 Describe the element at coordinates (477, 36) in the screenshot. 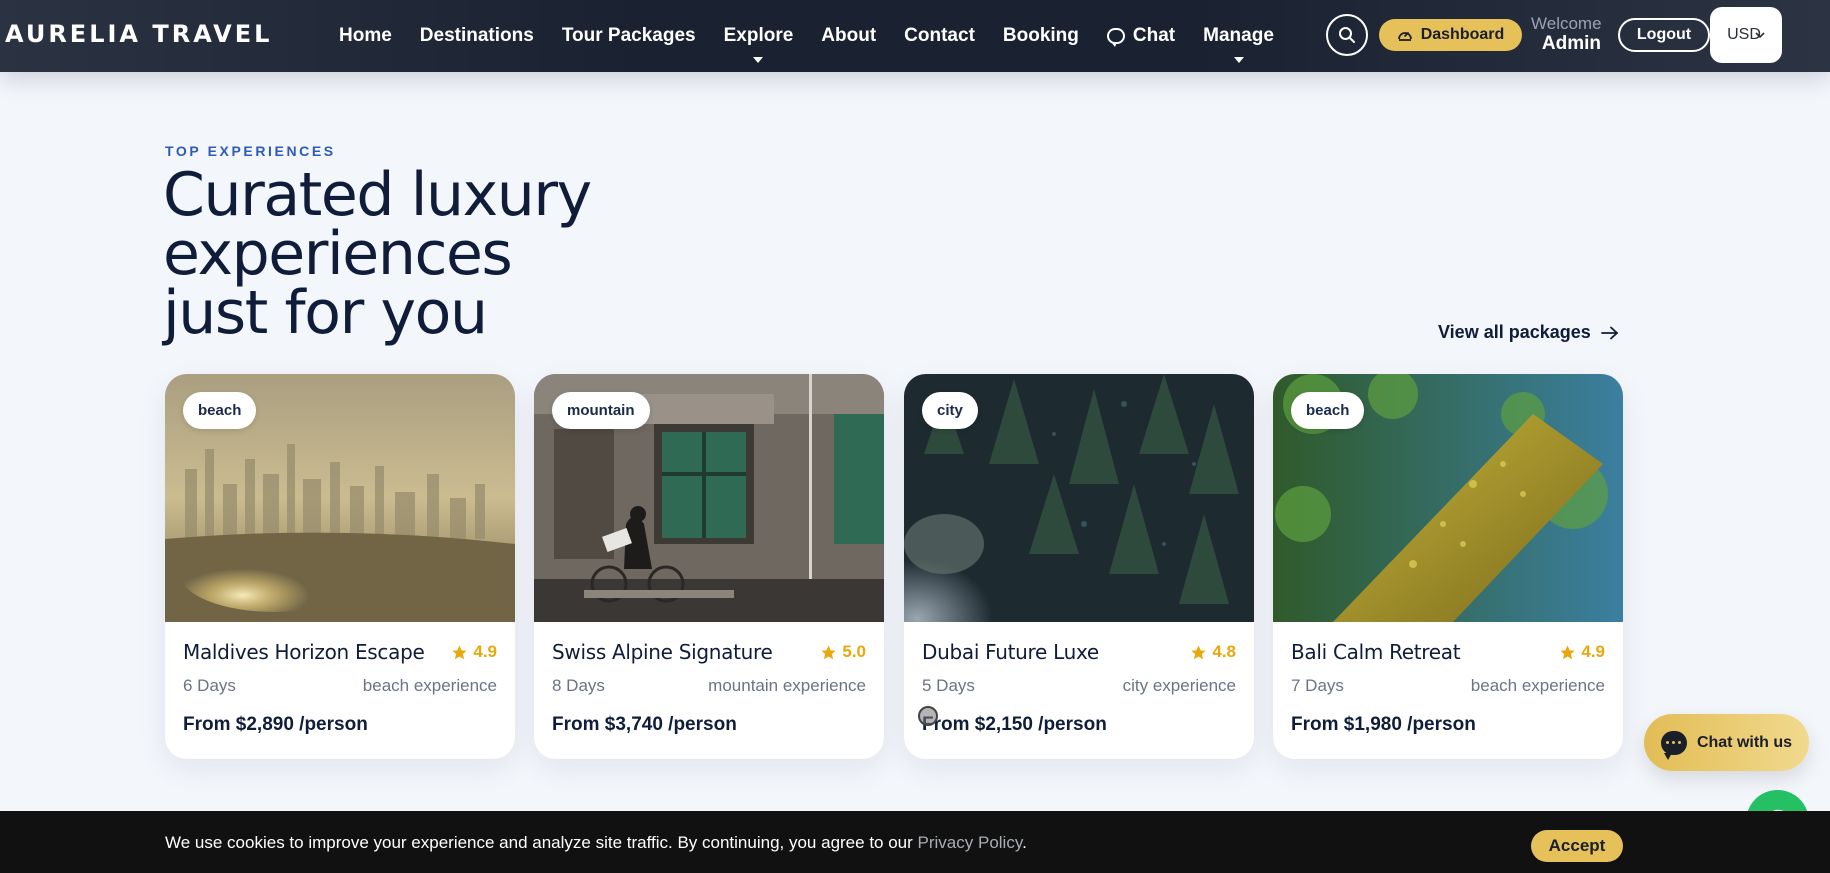

I see `nav-destinations: Destinations` at that location.